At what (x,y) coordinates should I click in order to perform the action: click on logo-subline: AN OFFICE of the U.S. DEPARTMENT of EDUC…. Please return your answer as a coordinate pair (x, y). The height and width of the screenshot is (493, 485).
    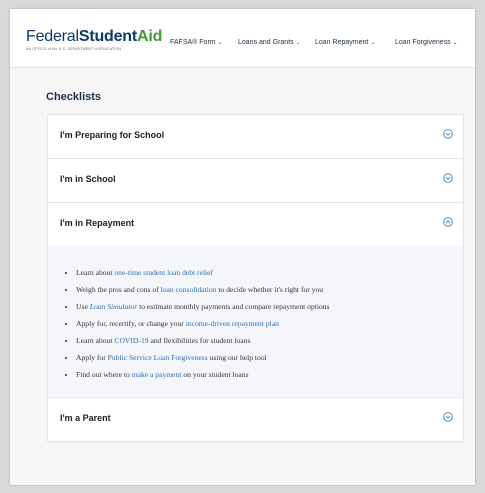
    Looking at the image, I should click on (74, 49).